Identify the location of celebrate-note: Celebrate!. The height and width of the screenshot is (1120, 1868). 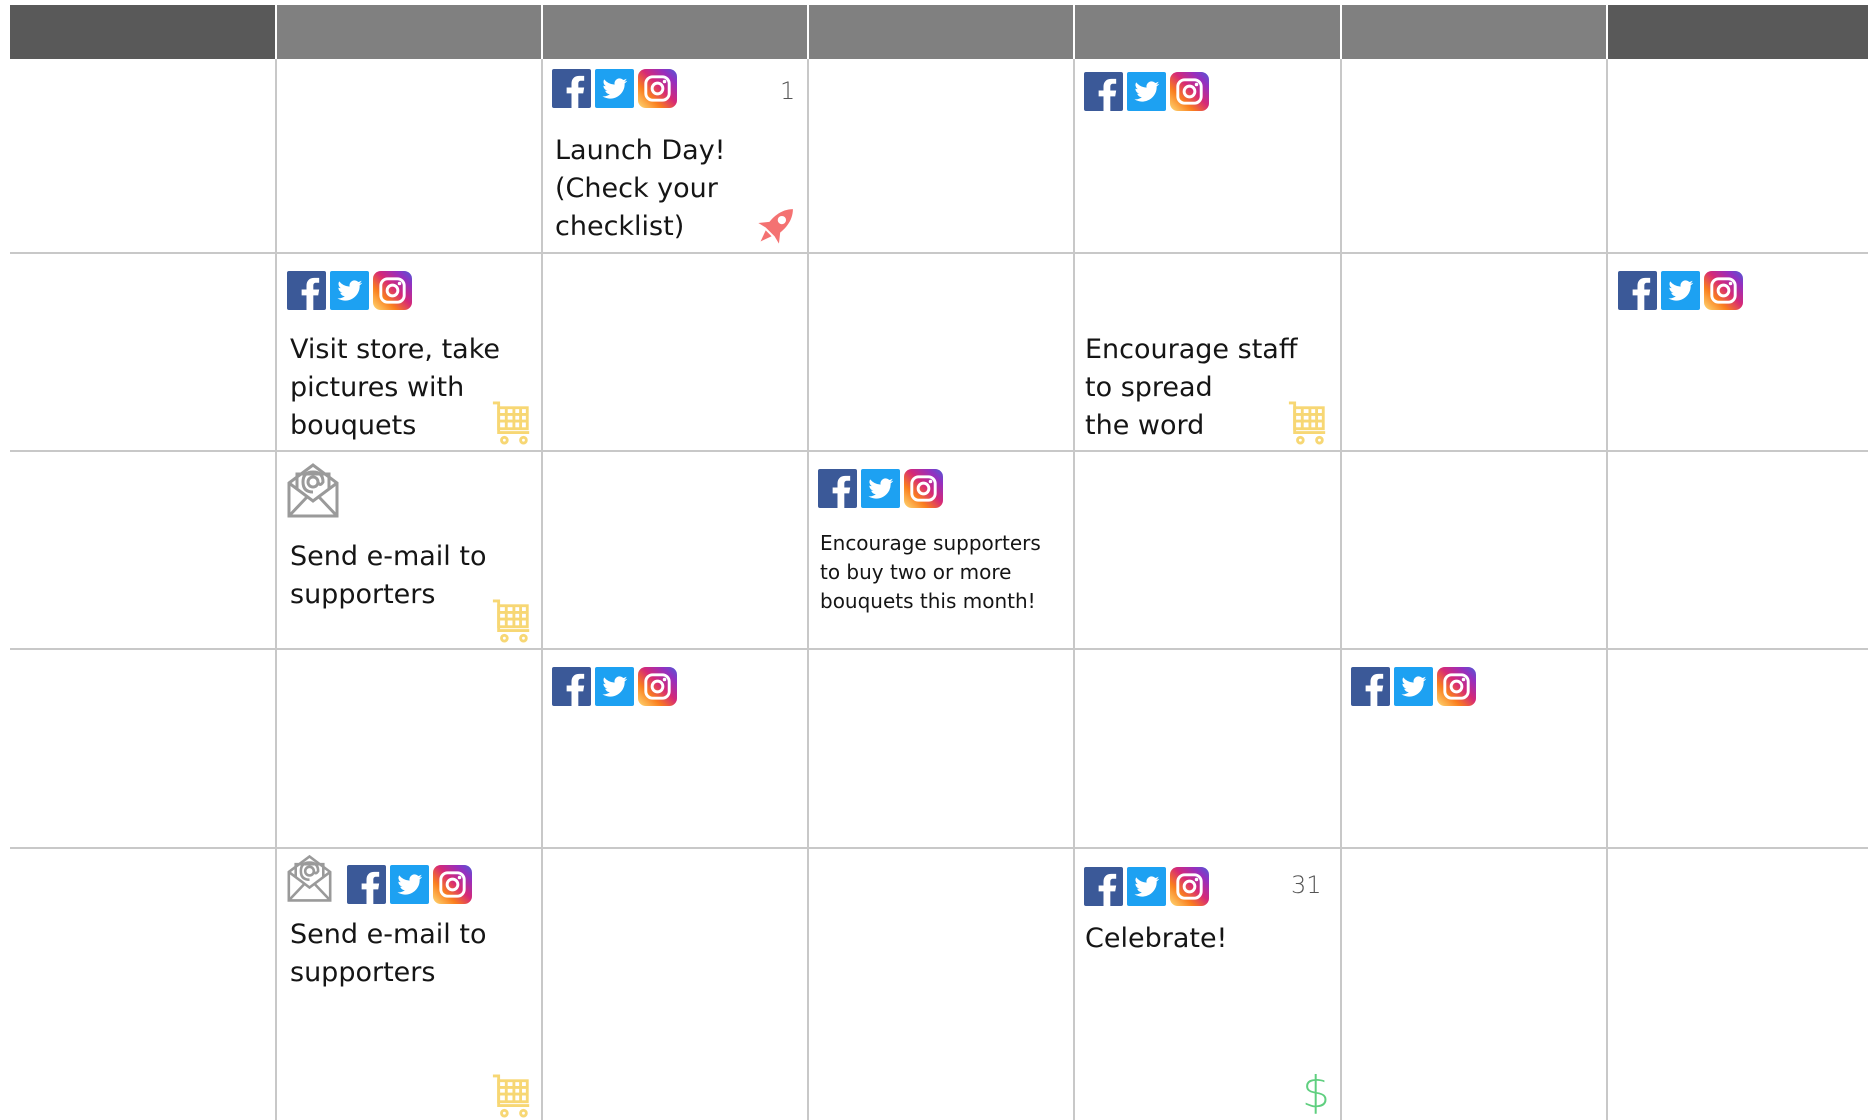
(1156, 938).